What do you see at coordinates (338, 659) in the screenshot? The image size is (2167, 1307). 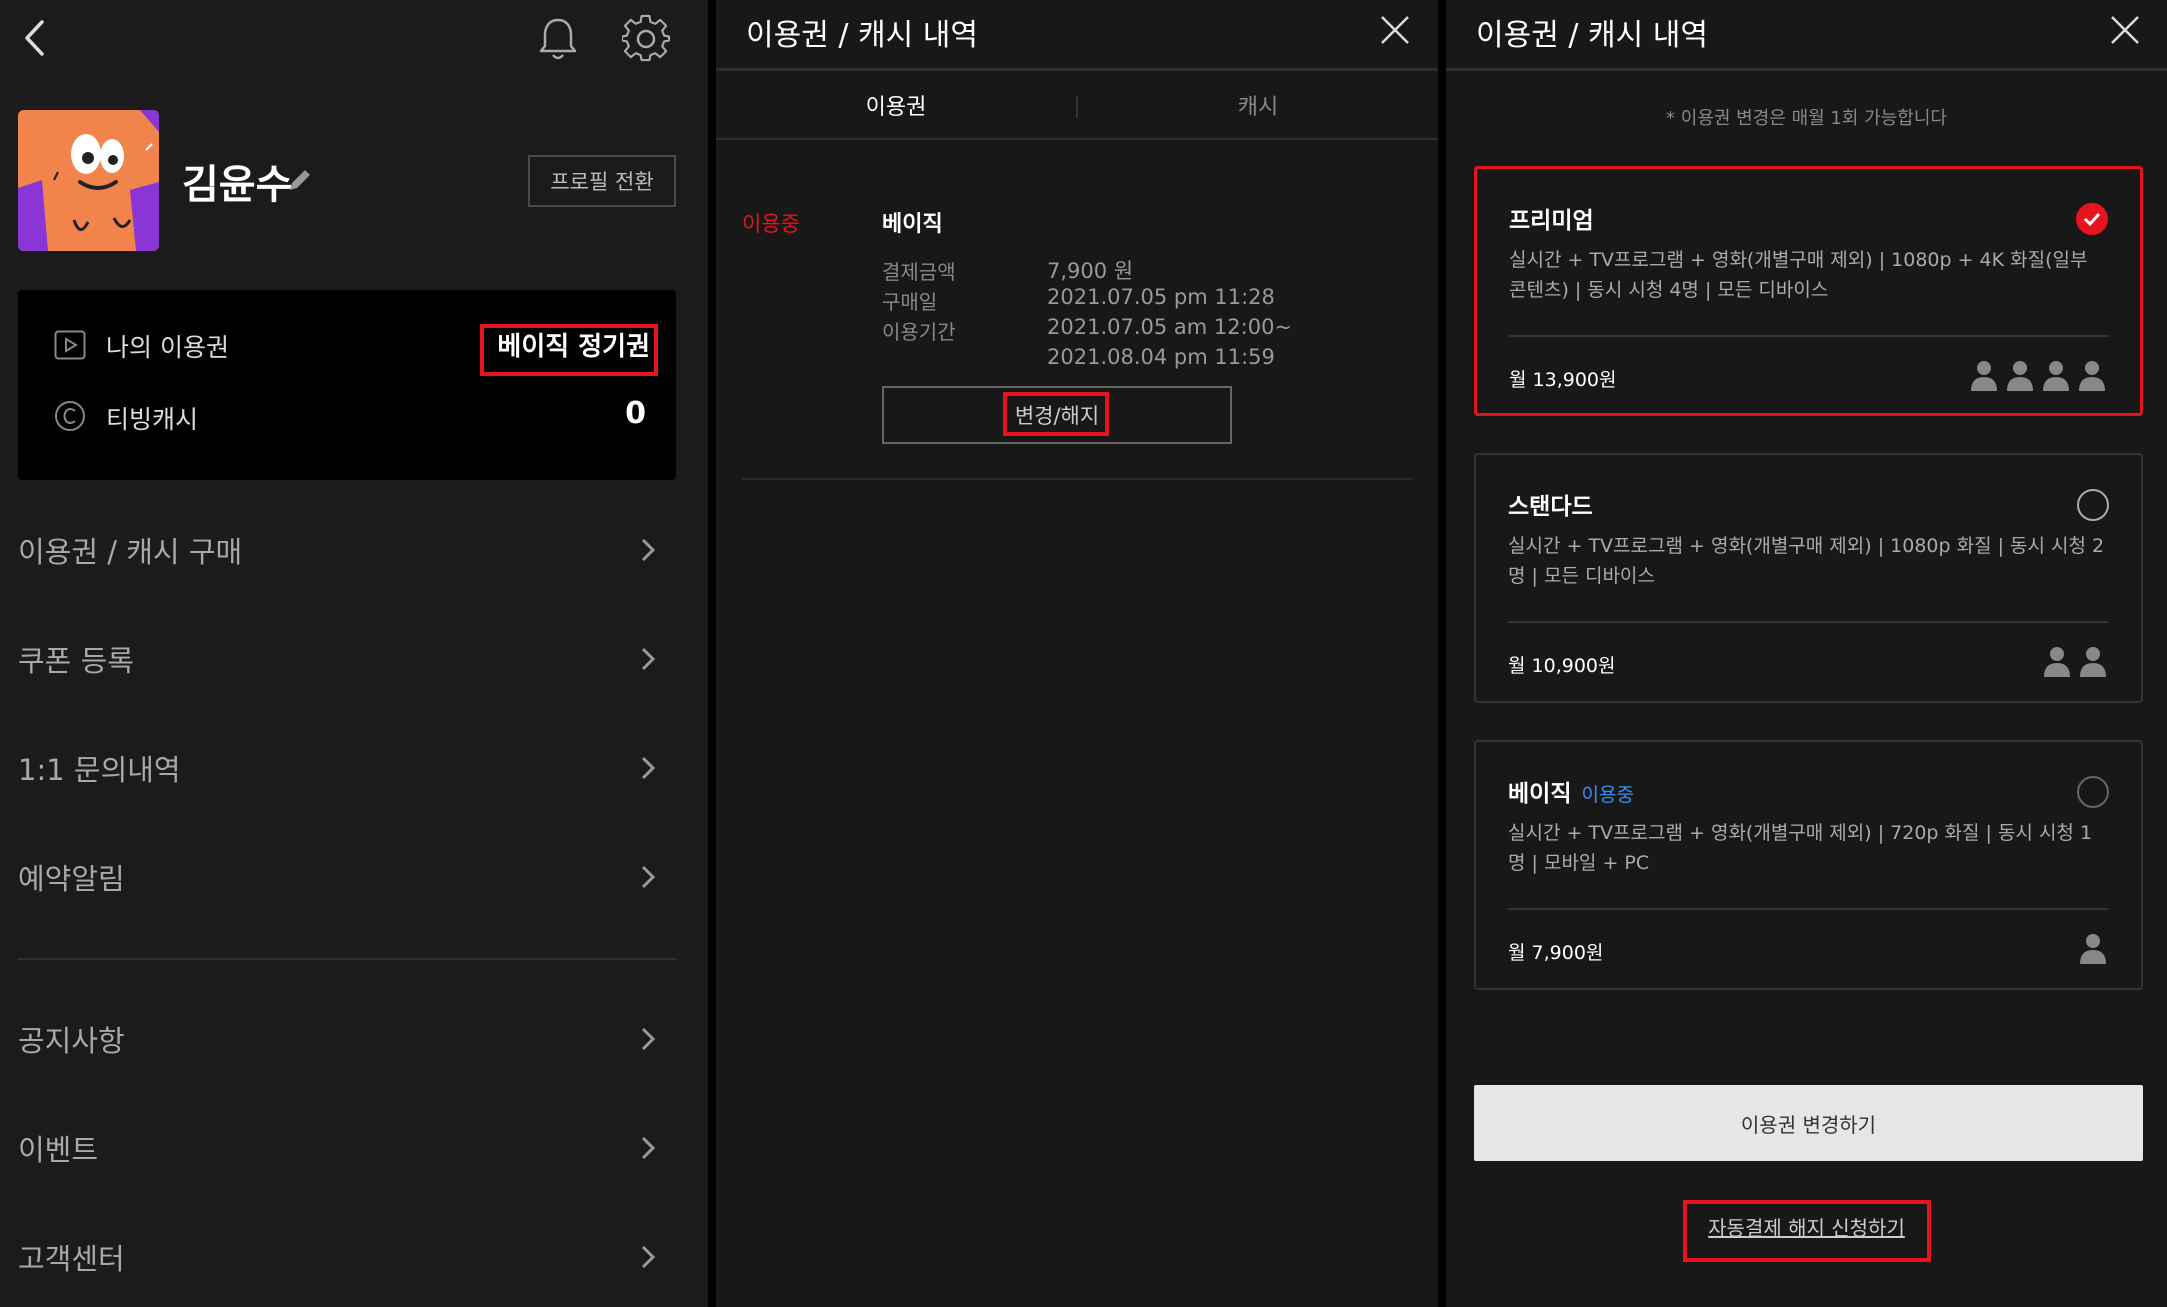 I see `menu-item-coupon: 쿠폰 등록` at bounding box center [338, 659].